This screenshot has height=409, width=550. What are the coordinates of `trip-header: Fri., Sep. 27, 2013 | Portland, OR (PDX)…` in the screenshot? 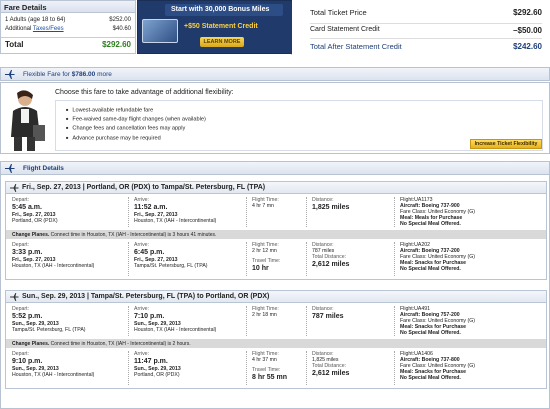 It's located at (276, 188).